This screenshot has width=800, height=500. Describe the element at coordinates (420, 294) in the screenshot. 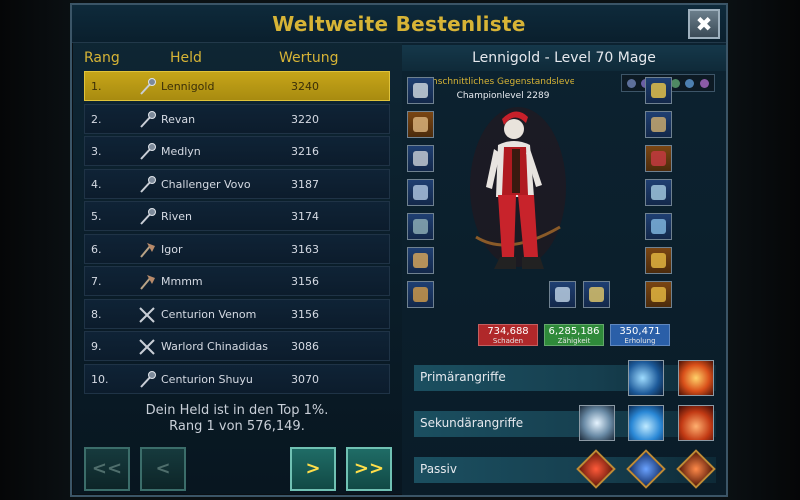

I see `equipment-slot-boots` at that location.